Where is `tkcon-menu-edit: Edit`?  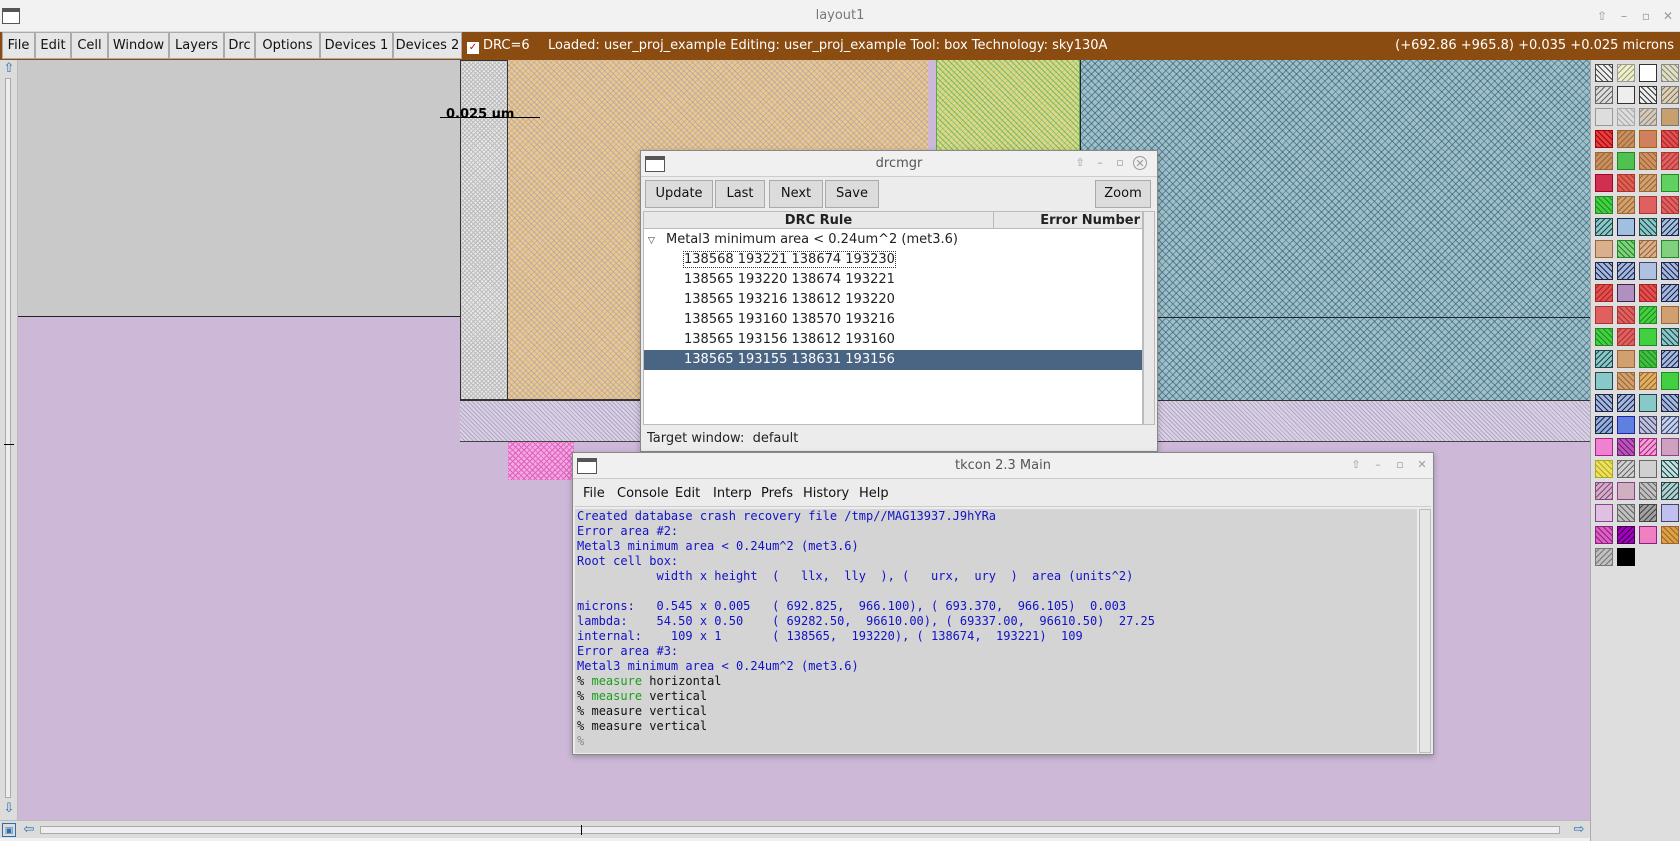 tkcon-menu-edit: Edit is located at coordinates (687, 494).